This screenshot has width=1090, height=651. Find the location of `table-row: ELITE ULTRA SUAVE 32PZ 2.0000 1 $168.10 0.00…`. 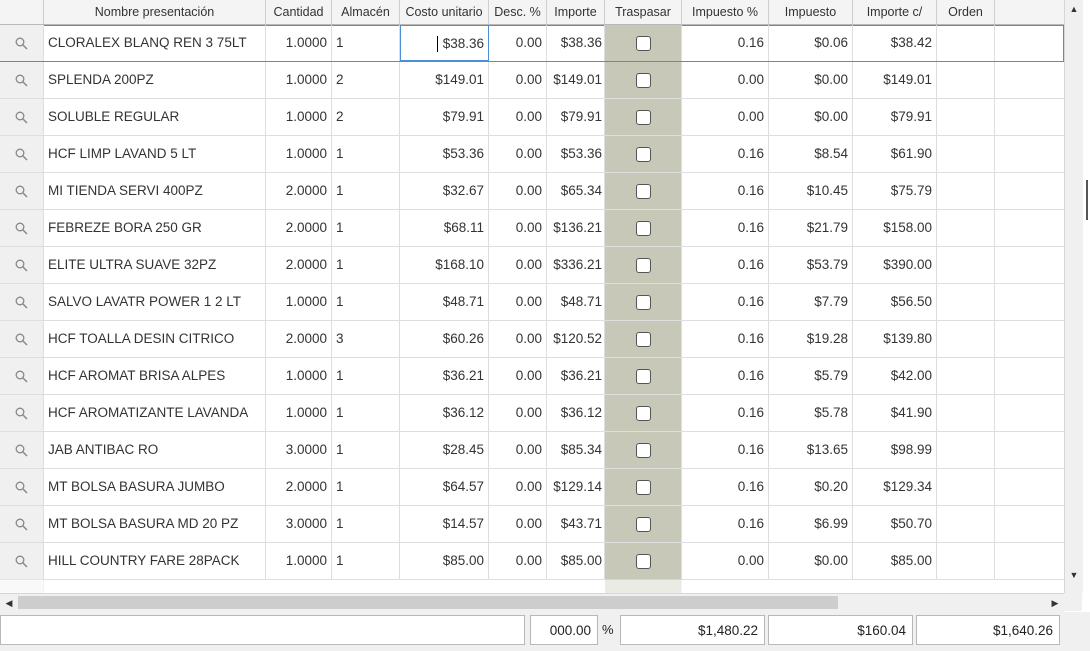

table-row: ELITE ULTRA SUAVE 32PZ 2.0000 1 $168.10 0.00… is located at coordinates (532, 265).